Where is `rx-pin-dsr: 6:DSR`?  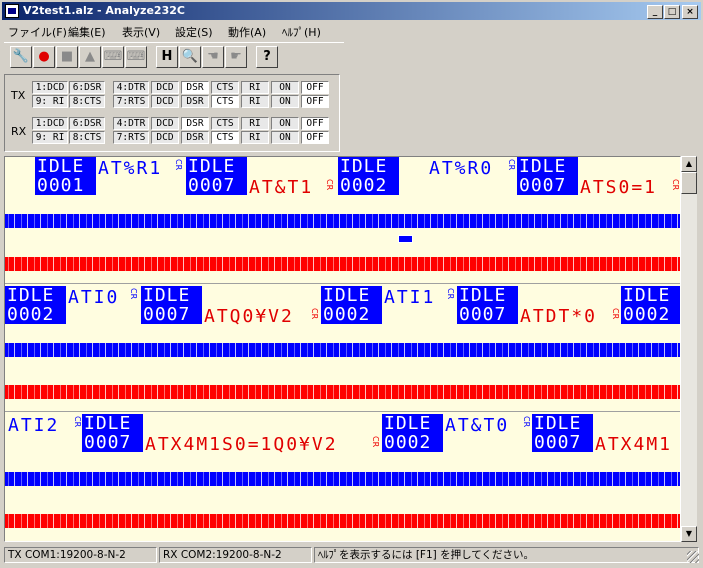 rx-pin-dsr: 6:DSR is located at coordinates (87, 123).